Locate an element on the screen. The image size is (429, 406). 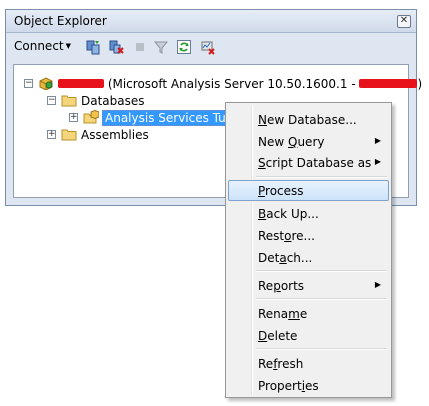
tree-node-database: + Analysis Services Tutorial is located at coordinates (135, 117).